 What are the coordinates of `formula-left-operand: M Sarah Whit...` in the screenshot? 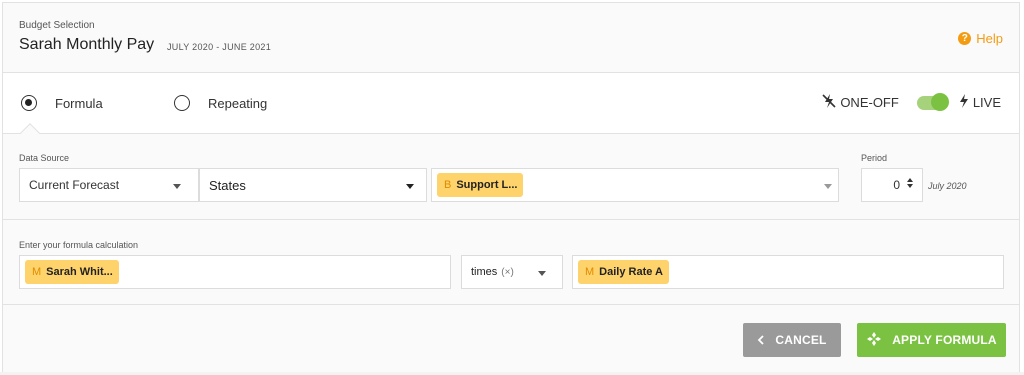 It's located at (235, 272).